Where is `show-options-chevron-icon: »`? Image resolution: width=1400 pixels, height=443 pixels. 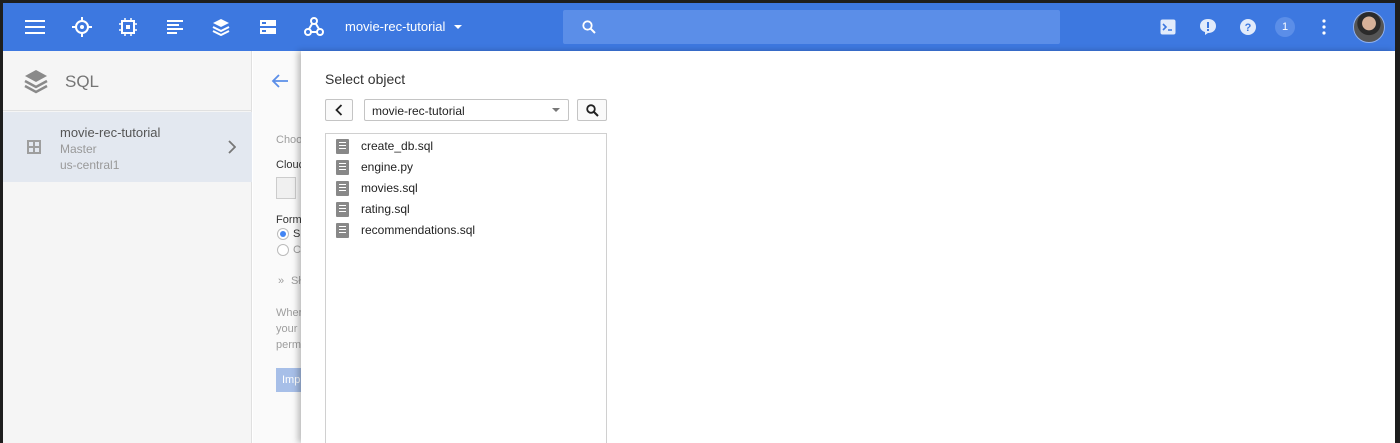 show-options-chevron-icon: » is located at coordinates (281, 281).